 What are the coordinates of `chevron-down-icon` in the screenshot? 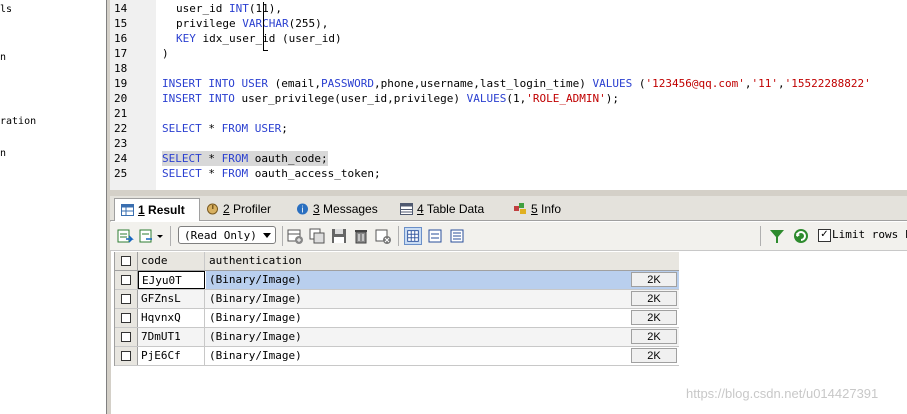 It's located at (160, 236).